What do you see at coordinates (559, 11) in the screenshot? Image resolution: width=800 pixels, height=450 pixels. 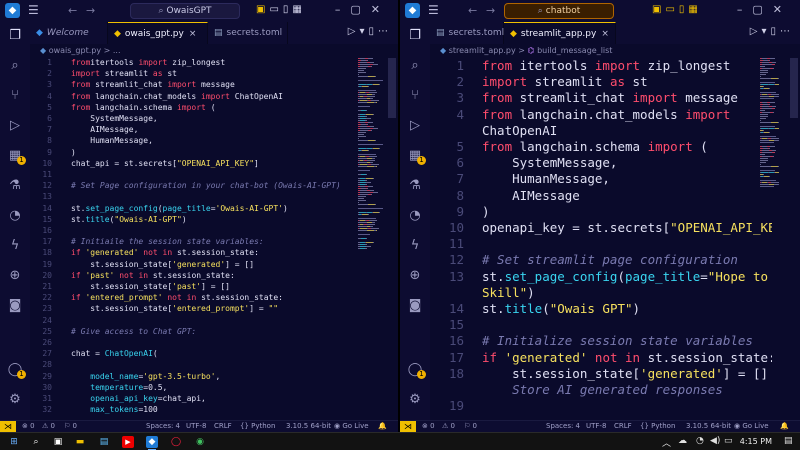 I see `command-center-search: ⌕ chatbot` at bounding box center [559, 11].